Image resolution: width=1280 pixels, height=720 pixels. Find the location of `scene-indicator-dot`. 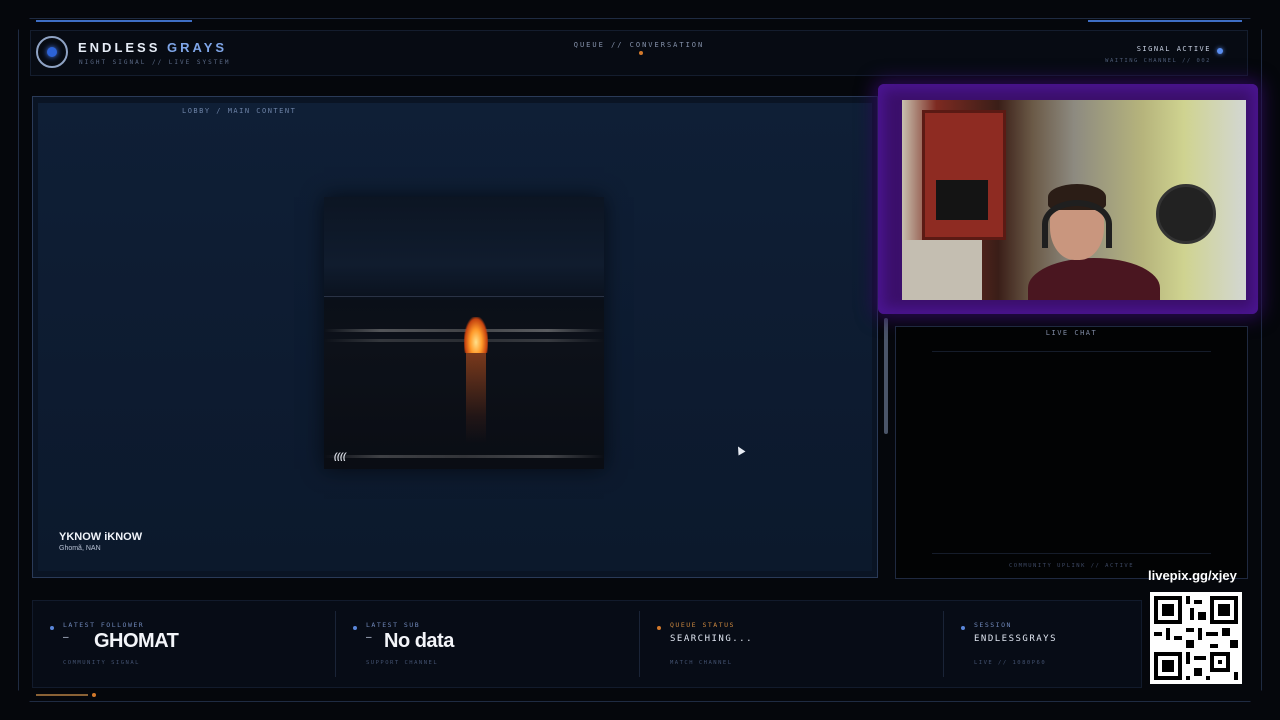

scene-indicator-dot is located at coordinates (641, 53).